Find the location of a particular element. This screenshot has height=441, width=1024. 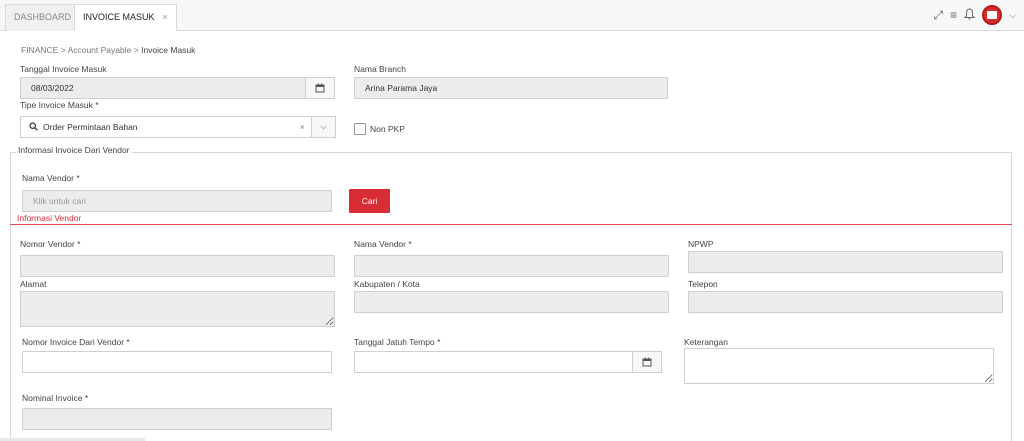

nomor-invoice-input is located at coordinates (177, 362).